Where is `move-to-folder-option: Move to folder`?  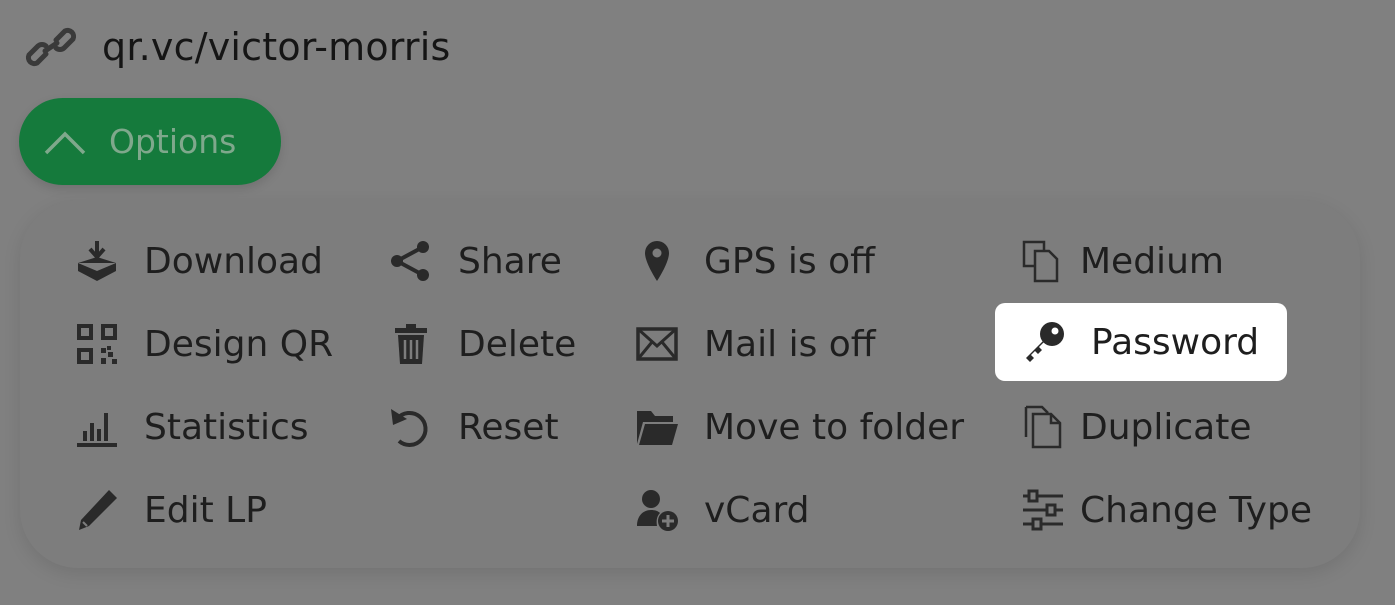
move-to-folder-option: Move to folder is located at coordinates (799, 427).